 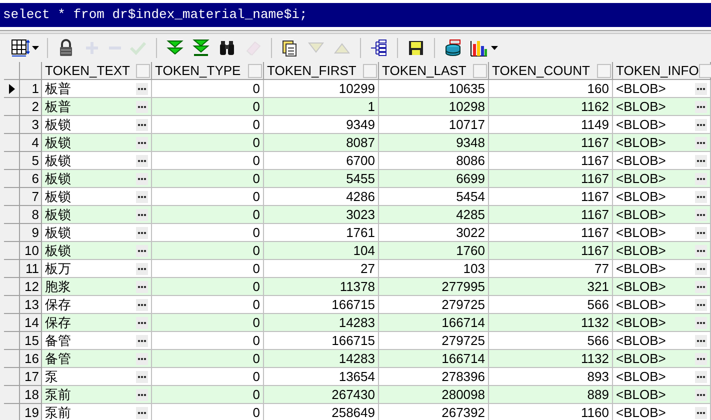 I want to click on table-cell: 板普, so click(x=58, y=88).